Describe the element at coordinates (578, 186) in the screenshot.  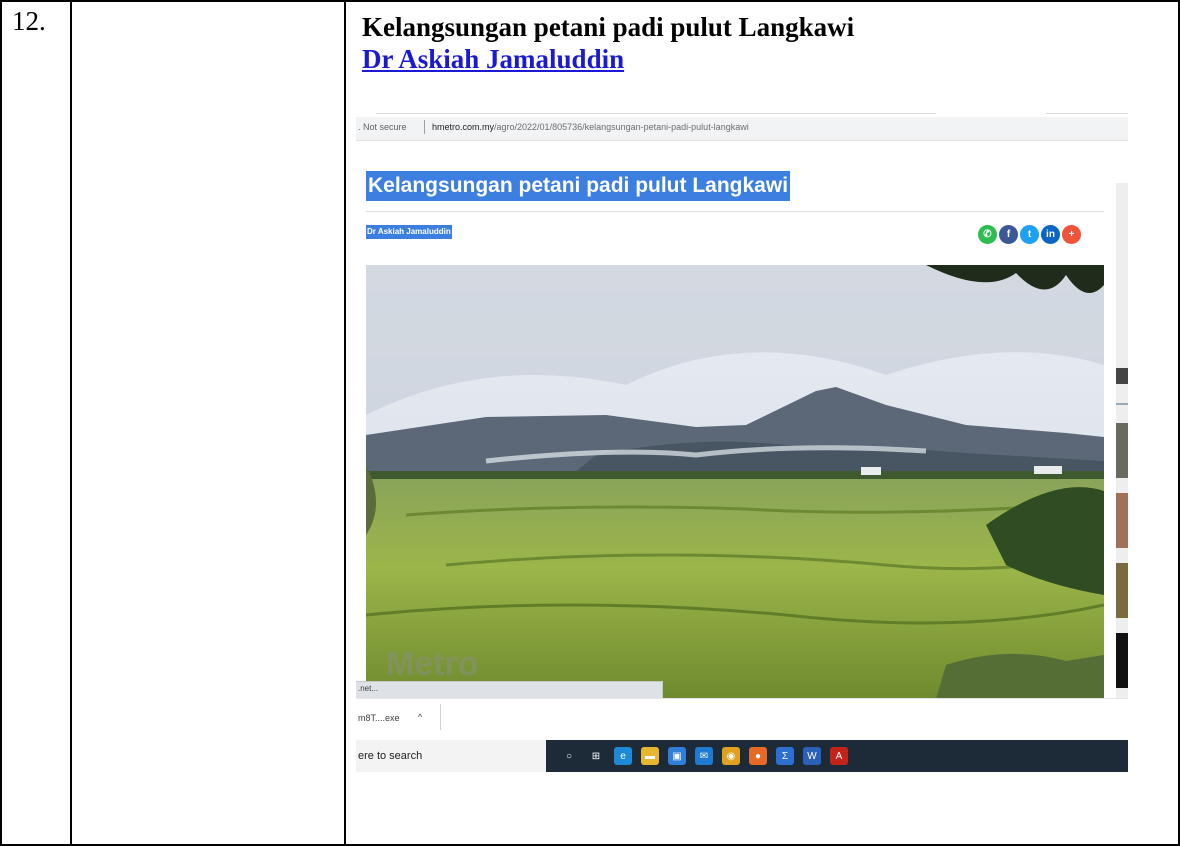
I see `article-title: Kelangsungan petani padi pulut Langkawi` at that location.